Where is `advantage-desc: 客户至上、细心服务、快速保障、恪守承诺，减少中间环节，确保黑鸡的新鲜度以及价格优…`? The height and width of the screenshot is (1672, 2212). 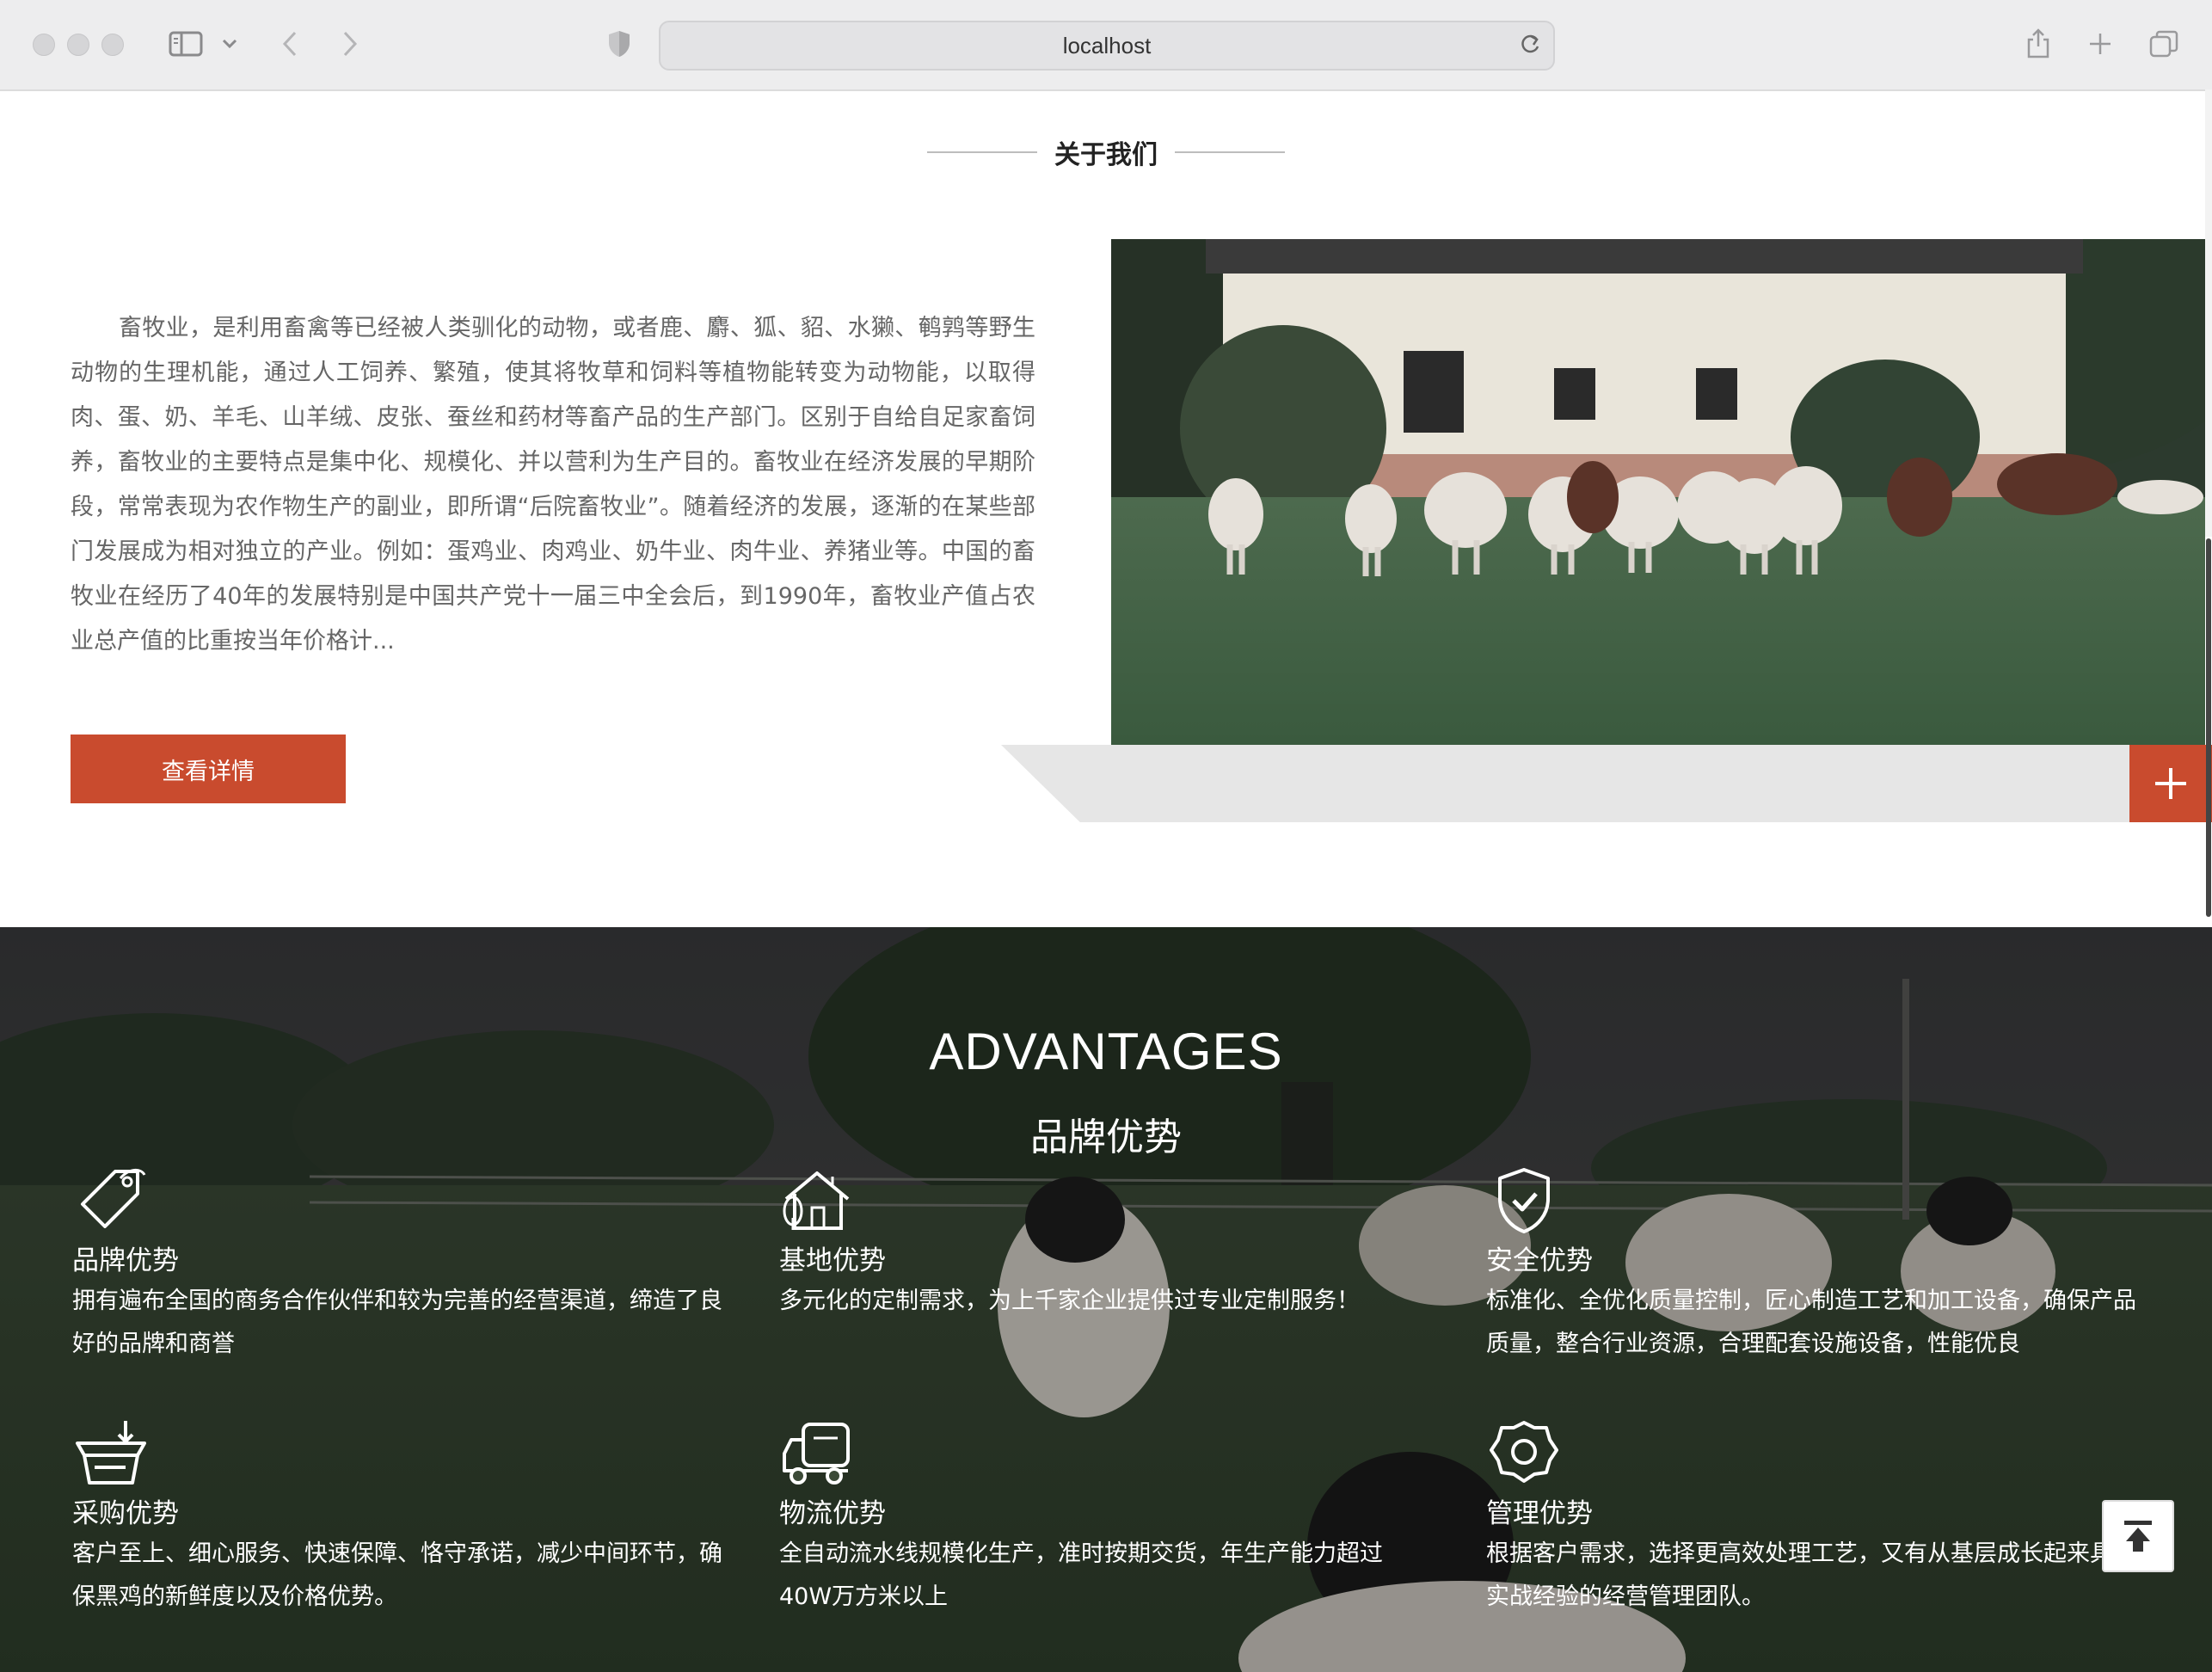 advantage-desc: 客户至上、细心服务、快速保障、恪守承诺，减少中间环节，确保黑鸡的新鲜度以及价格优… is located at coordinates (397, 1575).